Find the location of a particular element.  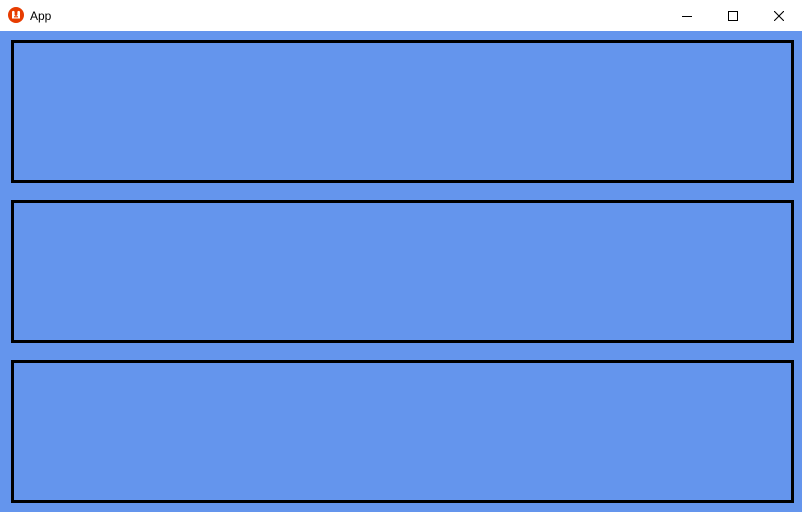

maximize-icon is located at coordinates (733, 15).